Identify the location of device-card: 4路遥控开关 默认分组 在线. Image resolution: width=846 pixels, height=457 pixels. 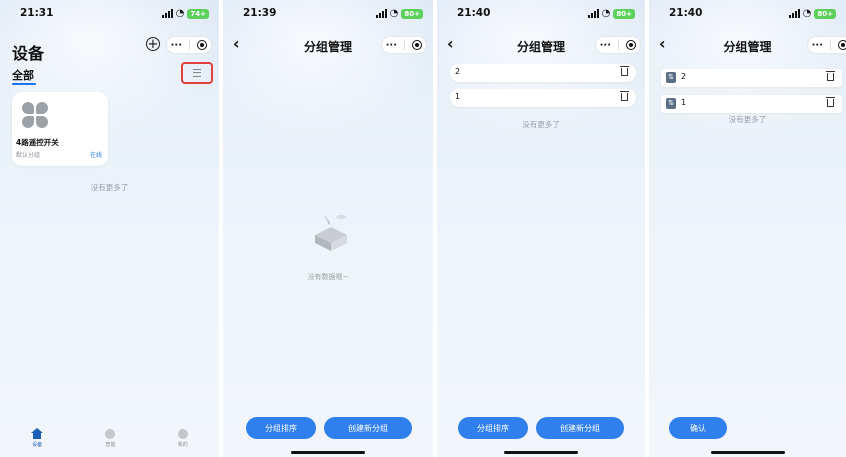
(60, 129).